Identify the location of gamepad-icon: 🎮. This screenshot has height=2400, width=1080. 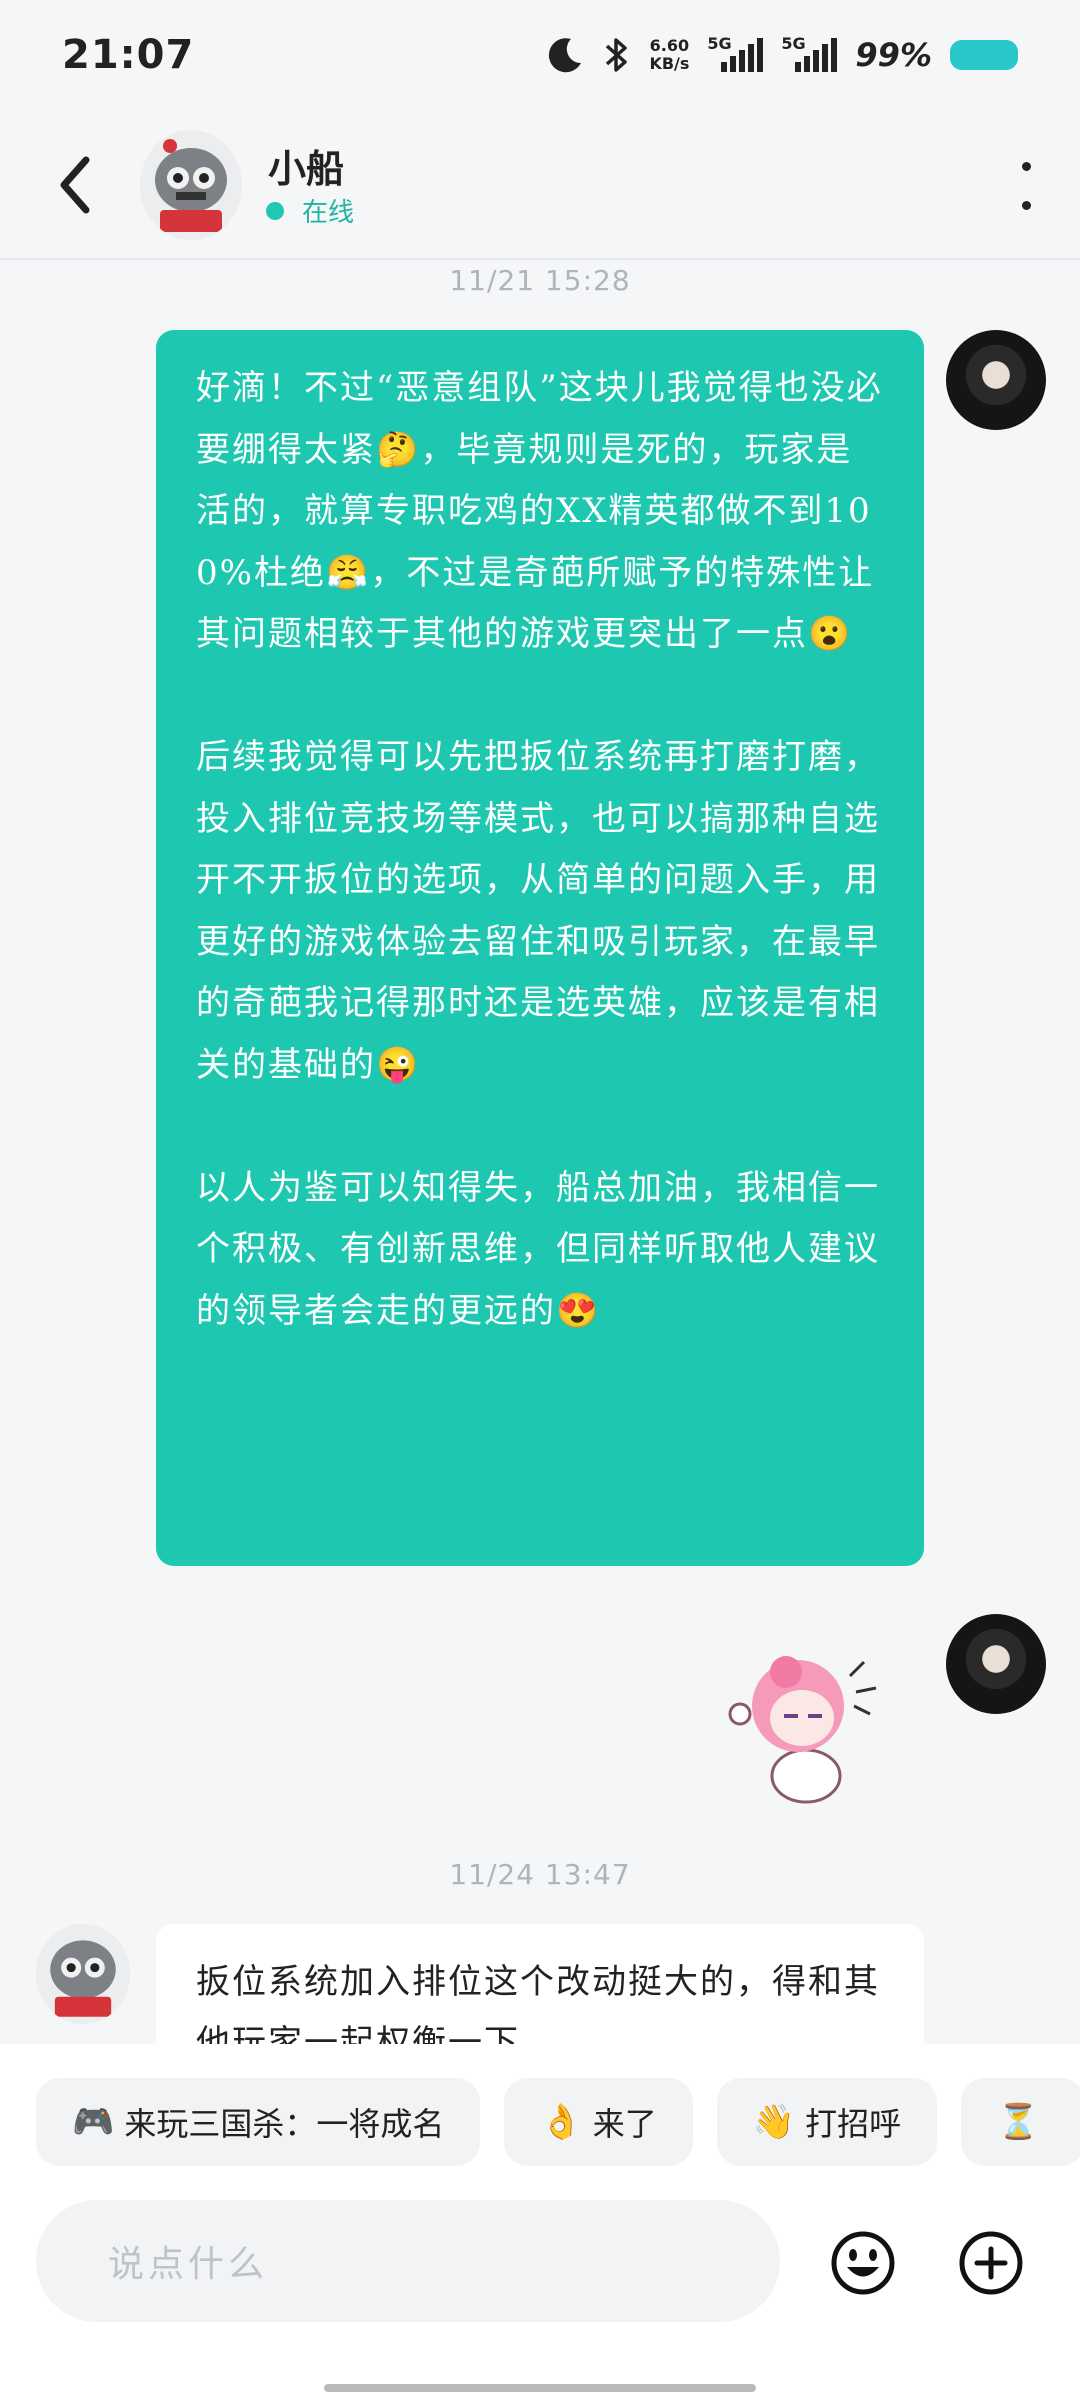
(93, 2122).